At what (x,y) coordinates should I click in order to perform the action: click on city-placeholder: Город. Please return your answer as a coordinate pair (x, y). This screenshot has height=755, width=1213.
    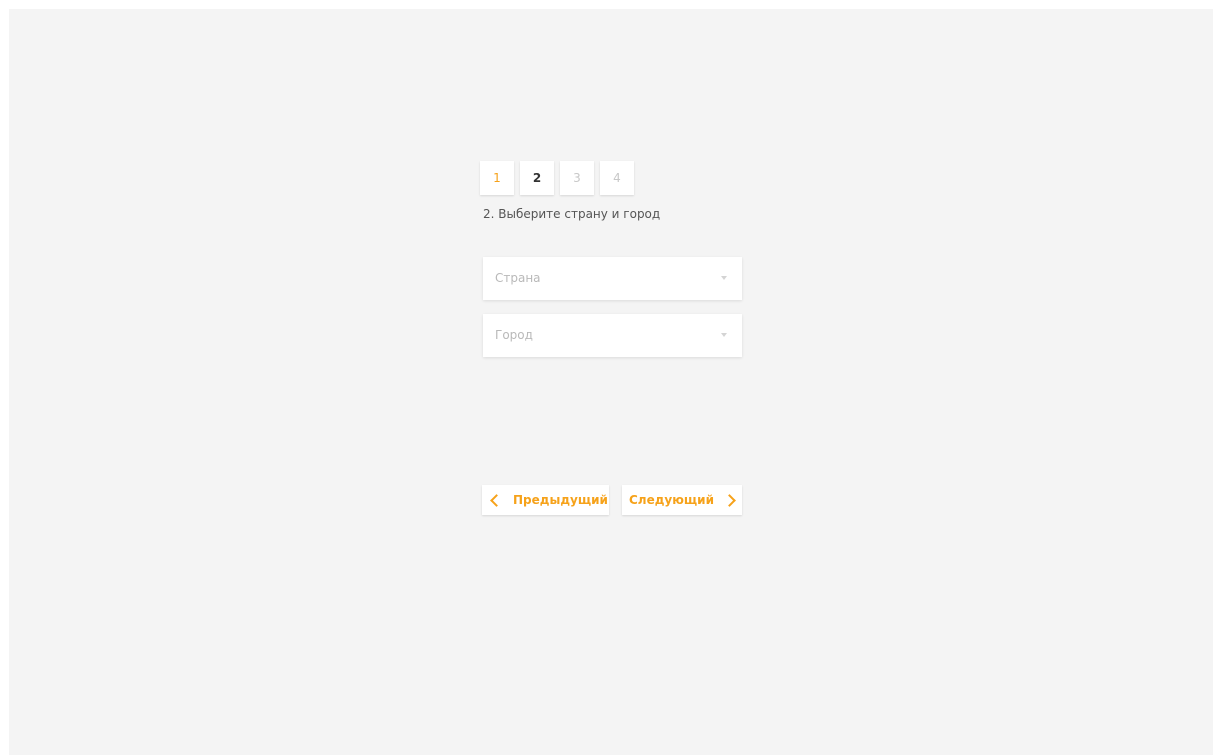
    Looking at the image, I should click on (514, 335).